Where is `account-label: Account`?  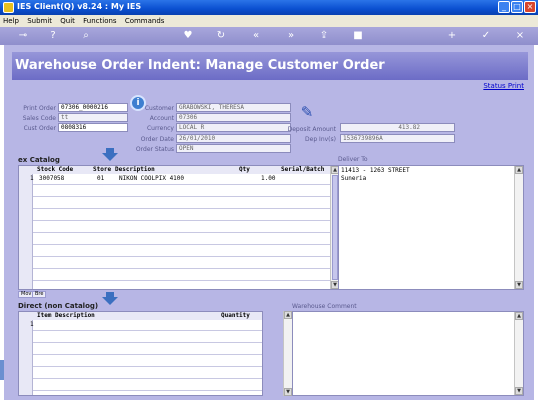
account-label: Account is located at coordinates (161, 118).